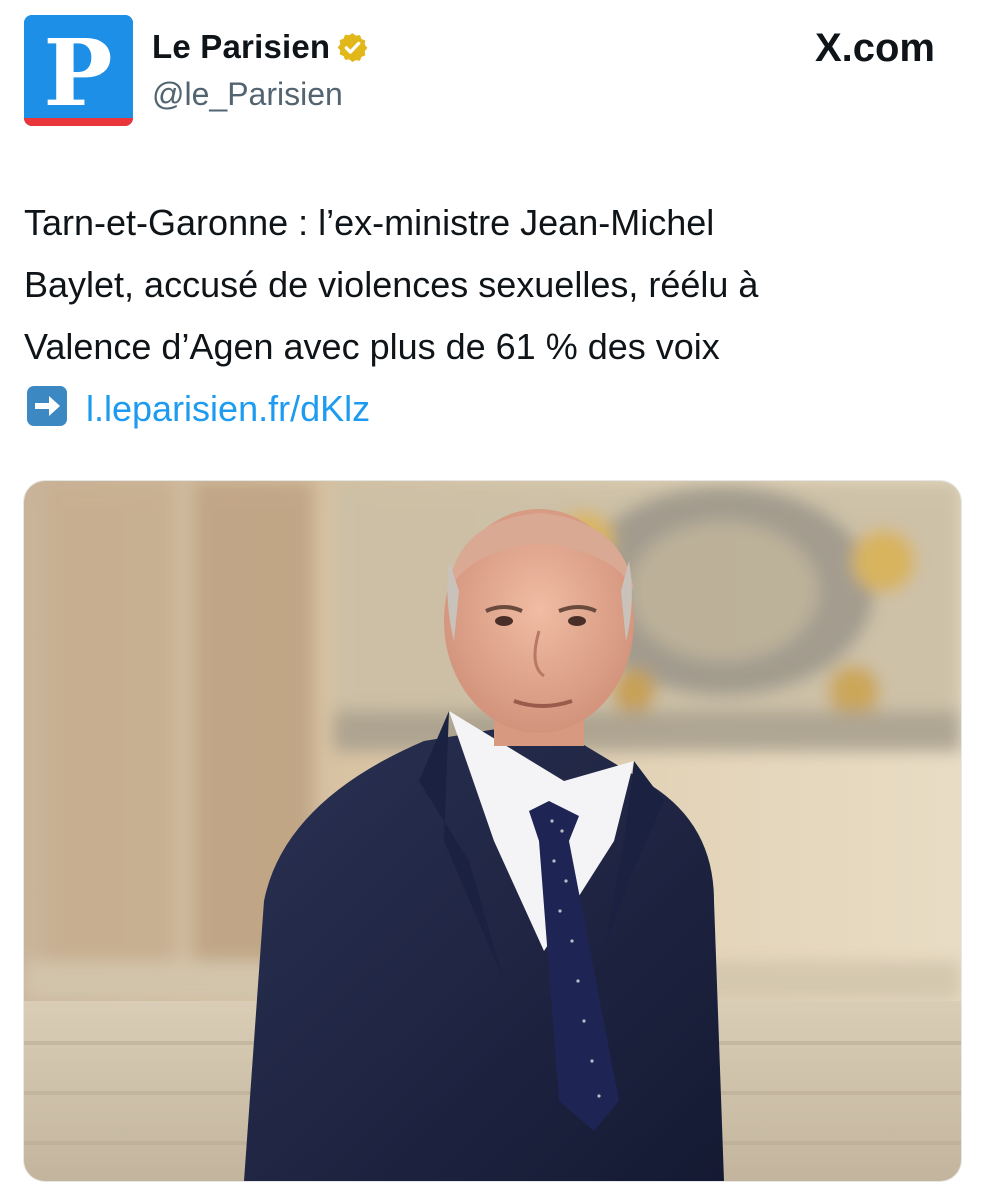  Describe the element at coordinates (491, 70) in the screenshot. I see `tweet-header: P Le Parisien @le_Parisien X.com` at that location.